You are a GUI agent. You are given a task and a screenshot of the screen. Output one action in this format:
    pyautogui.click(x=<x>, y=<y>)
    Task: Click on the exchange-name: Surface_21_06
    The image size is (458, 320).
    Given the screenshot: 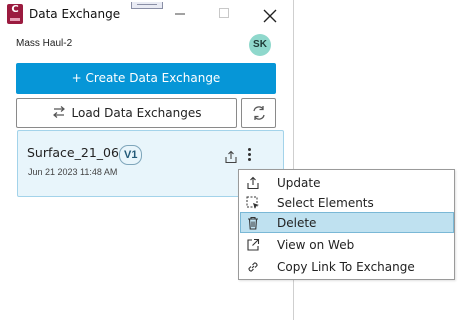 What is the action you would take?
    pyautogui.click(x=73, y=152)
    